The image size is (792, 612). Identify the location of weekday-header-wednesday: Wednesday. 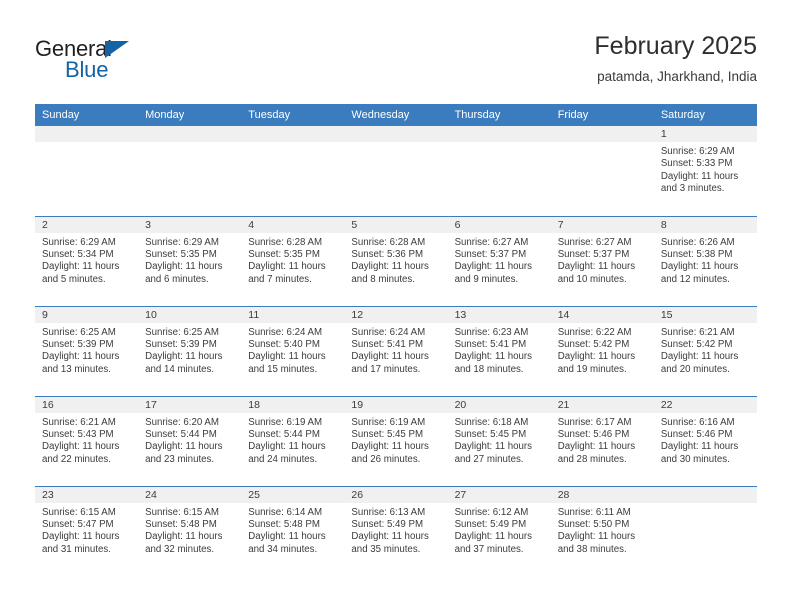
(396, 115).